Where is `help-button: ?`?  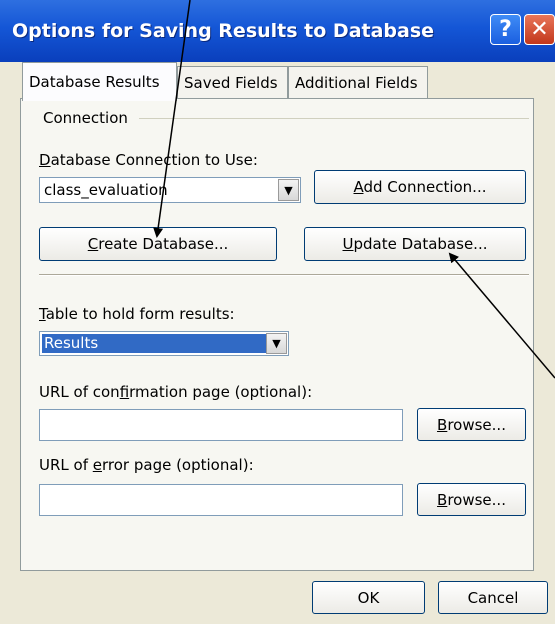 help-button: ? is located at coordinates (505, 29).